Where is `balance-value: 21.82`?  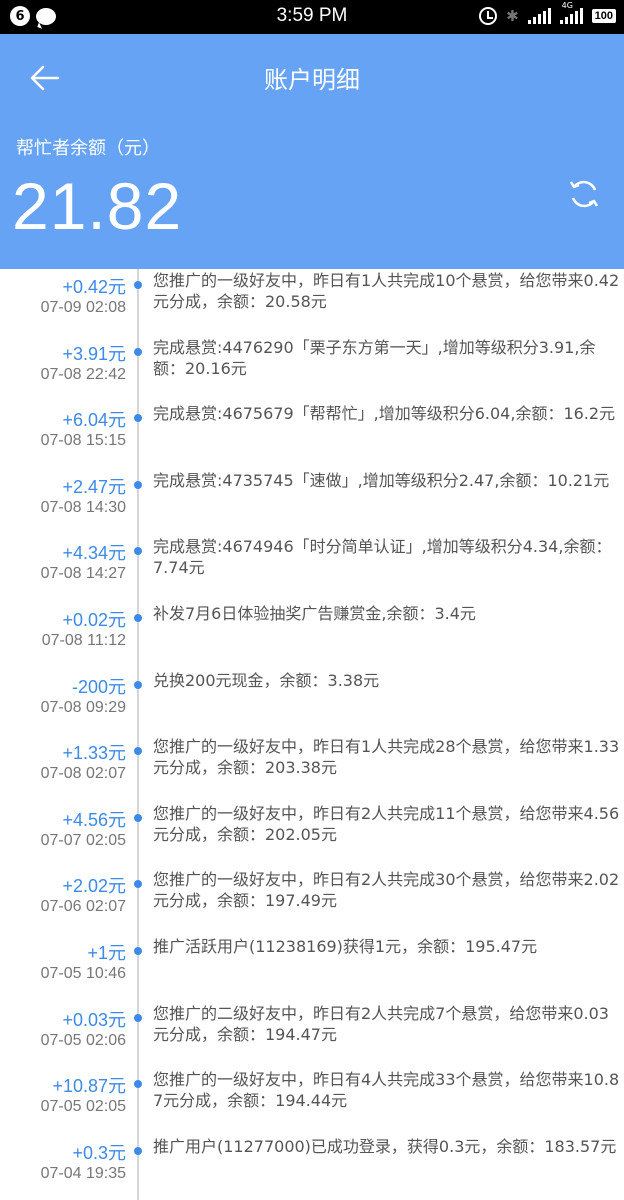
balance-value: 21.82 is located at coordinates (97, 206).